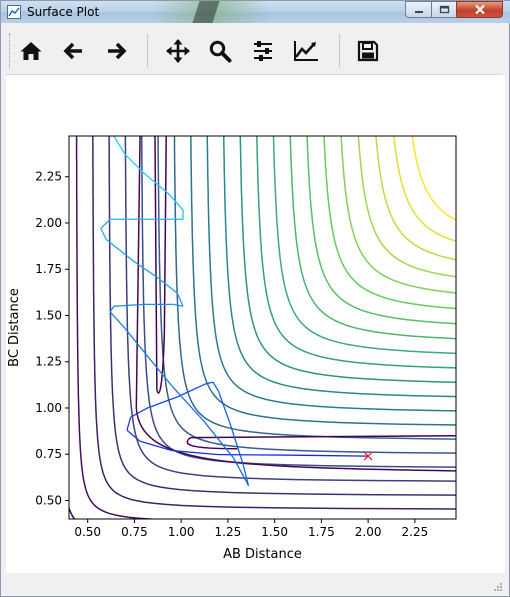 The image size is (510, 597). I want to click on x-tick-label: 0.75, so click(134, 532).